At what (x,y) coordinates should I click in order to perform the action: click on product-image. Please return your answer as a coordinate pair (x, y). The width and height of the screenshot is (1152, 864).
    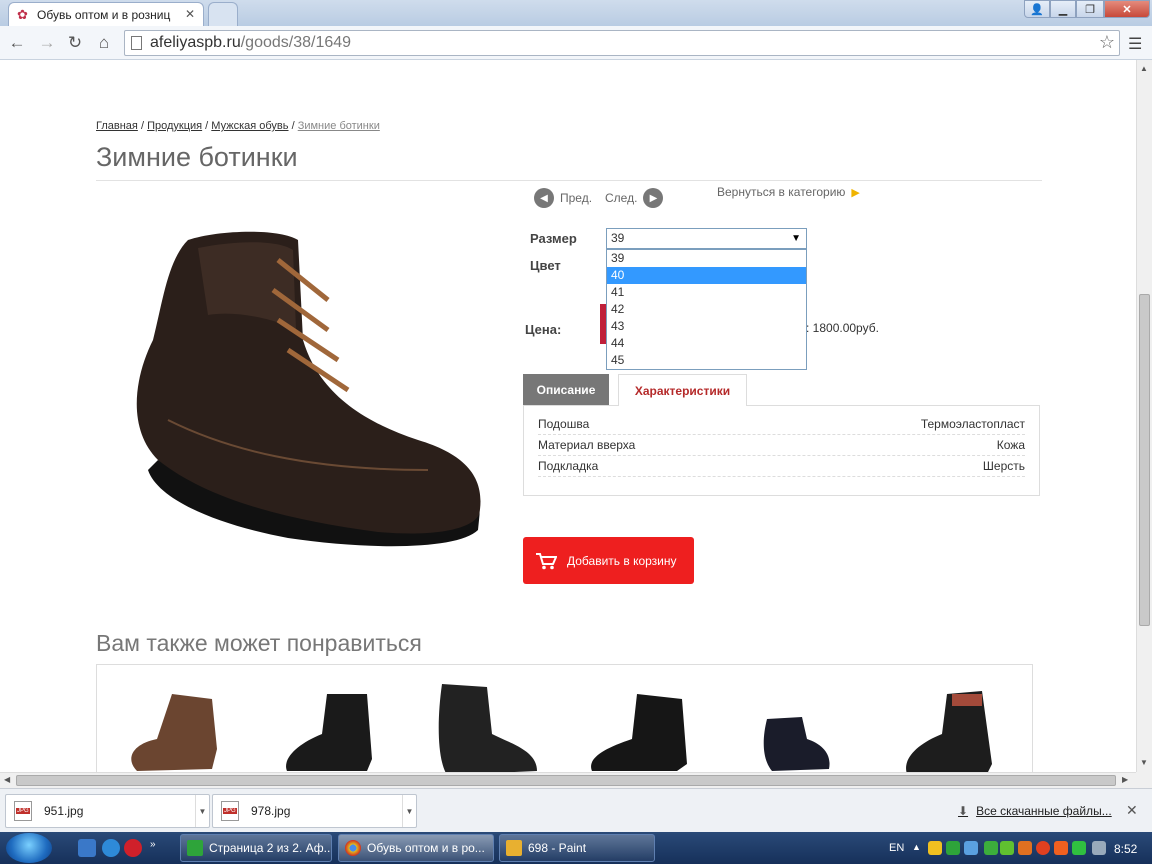
    Looking at the image, I should click on (308, 385).